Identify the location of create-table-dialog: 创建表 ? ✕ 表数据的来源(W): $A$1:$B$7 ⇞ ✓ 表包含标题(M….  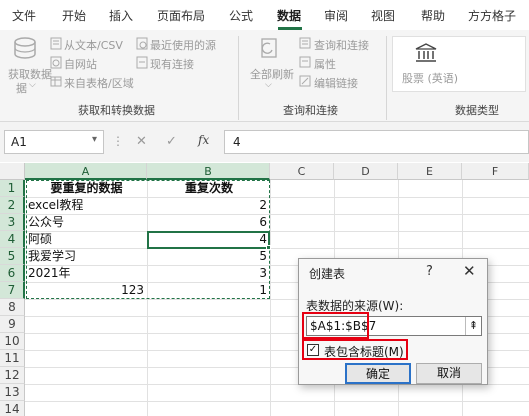
(393, 321).